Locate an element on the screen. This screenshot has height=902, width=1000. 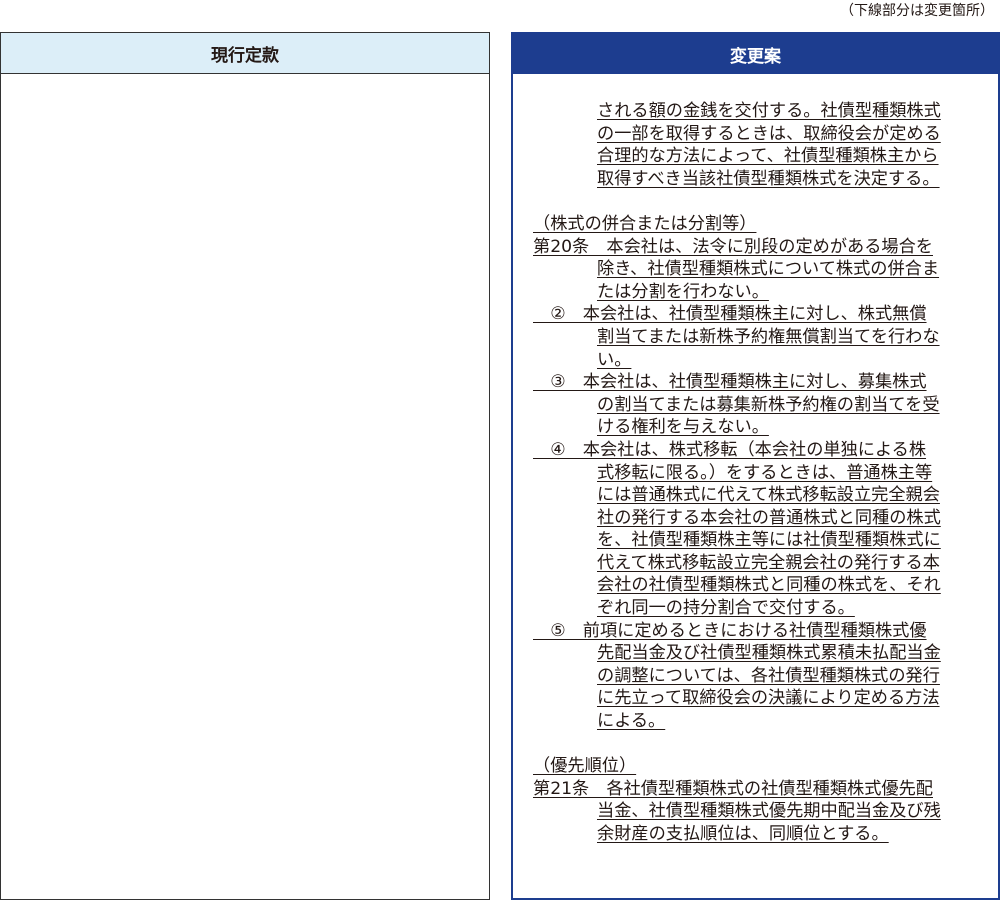
proposed-changes-title: 変更案 is located at coordinates (755, 56).